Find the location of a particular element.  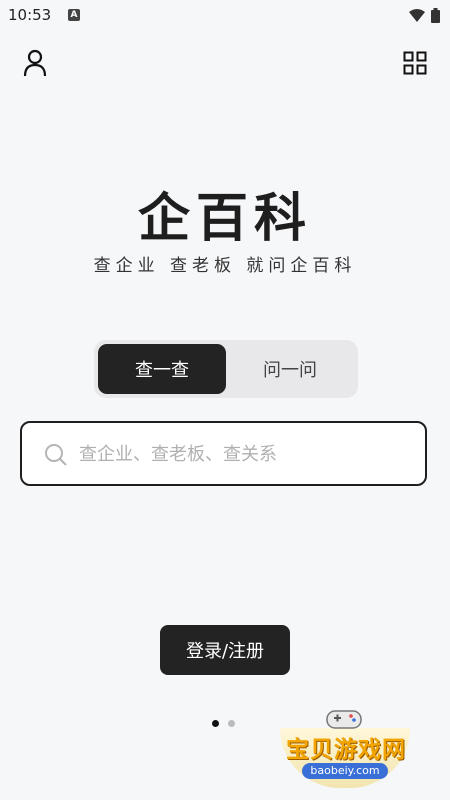

page-indicator is located at coordinates (223, 723).